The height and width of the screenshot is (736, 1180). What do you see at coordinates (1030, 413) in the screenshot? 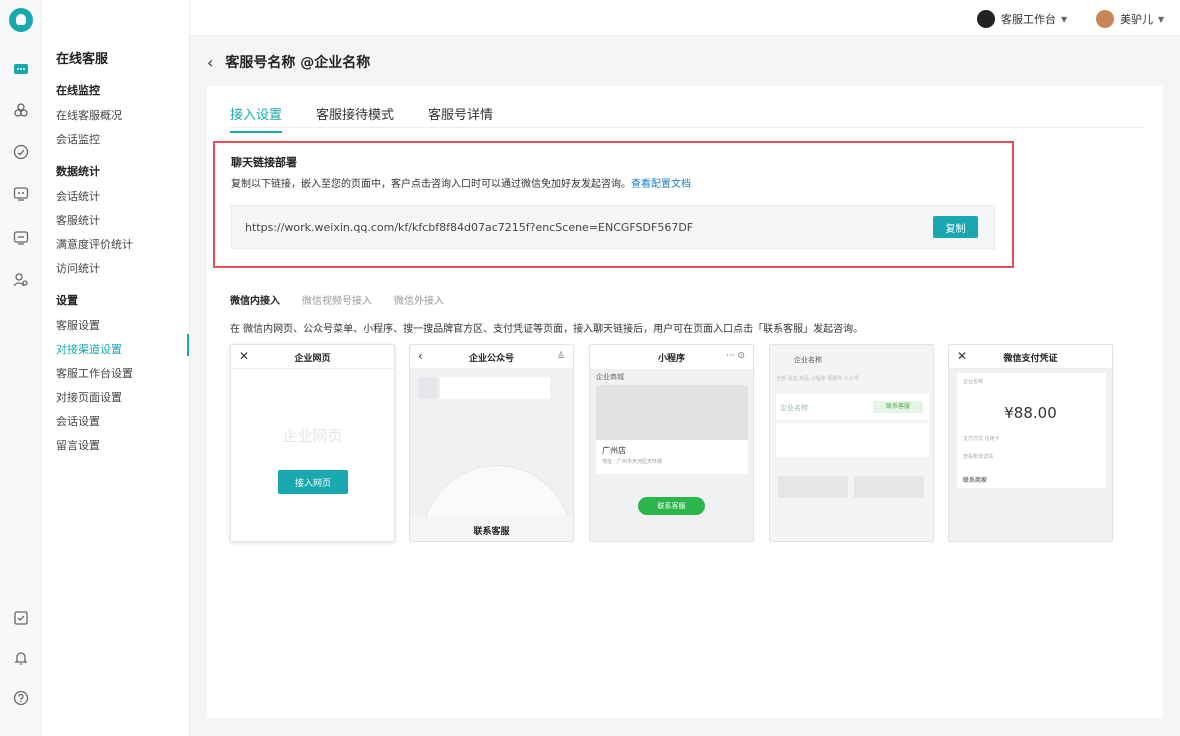
I see `amount: ¥88.00` at bounding box center [1030, 413].